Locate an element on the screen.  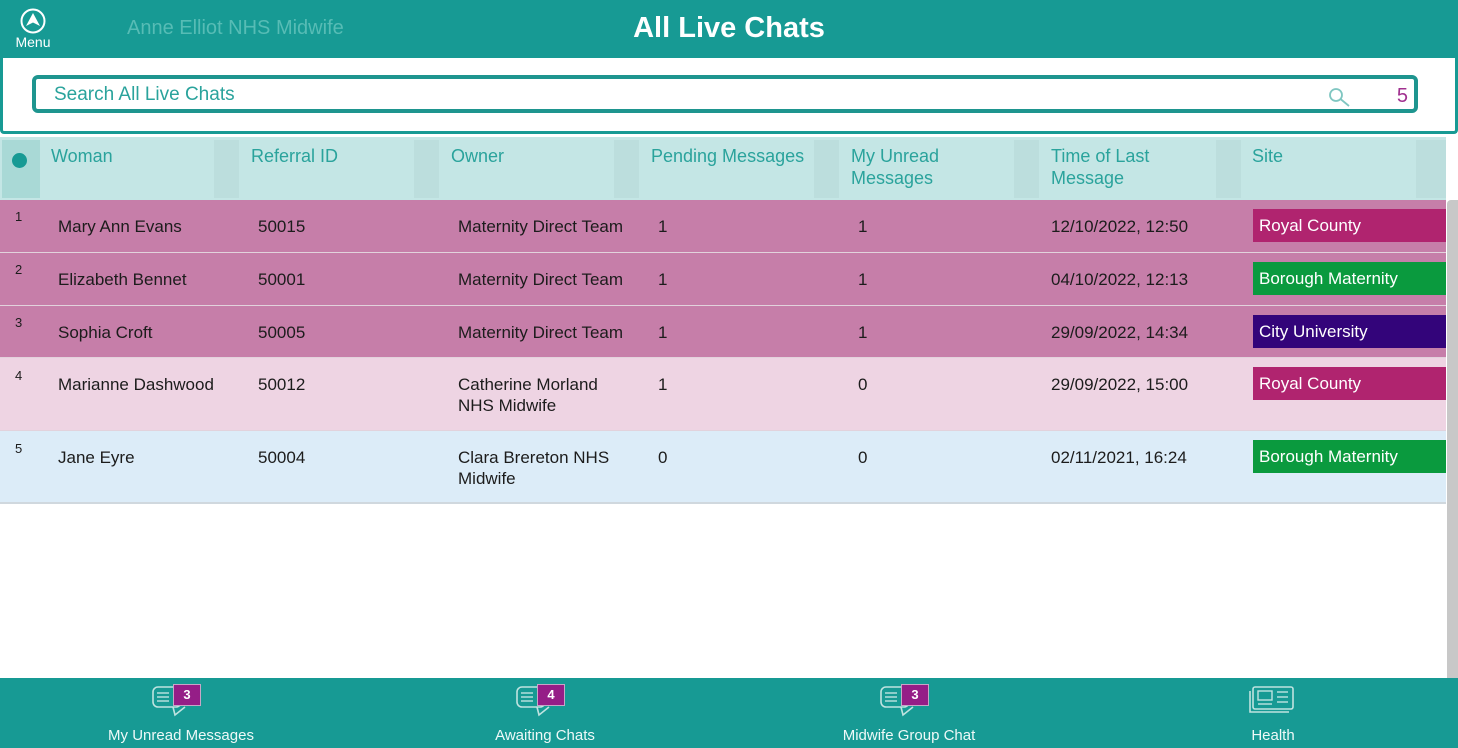
tab-health: Health is located at coordinates (1273, 713).